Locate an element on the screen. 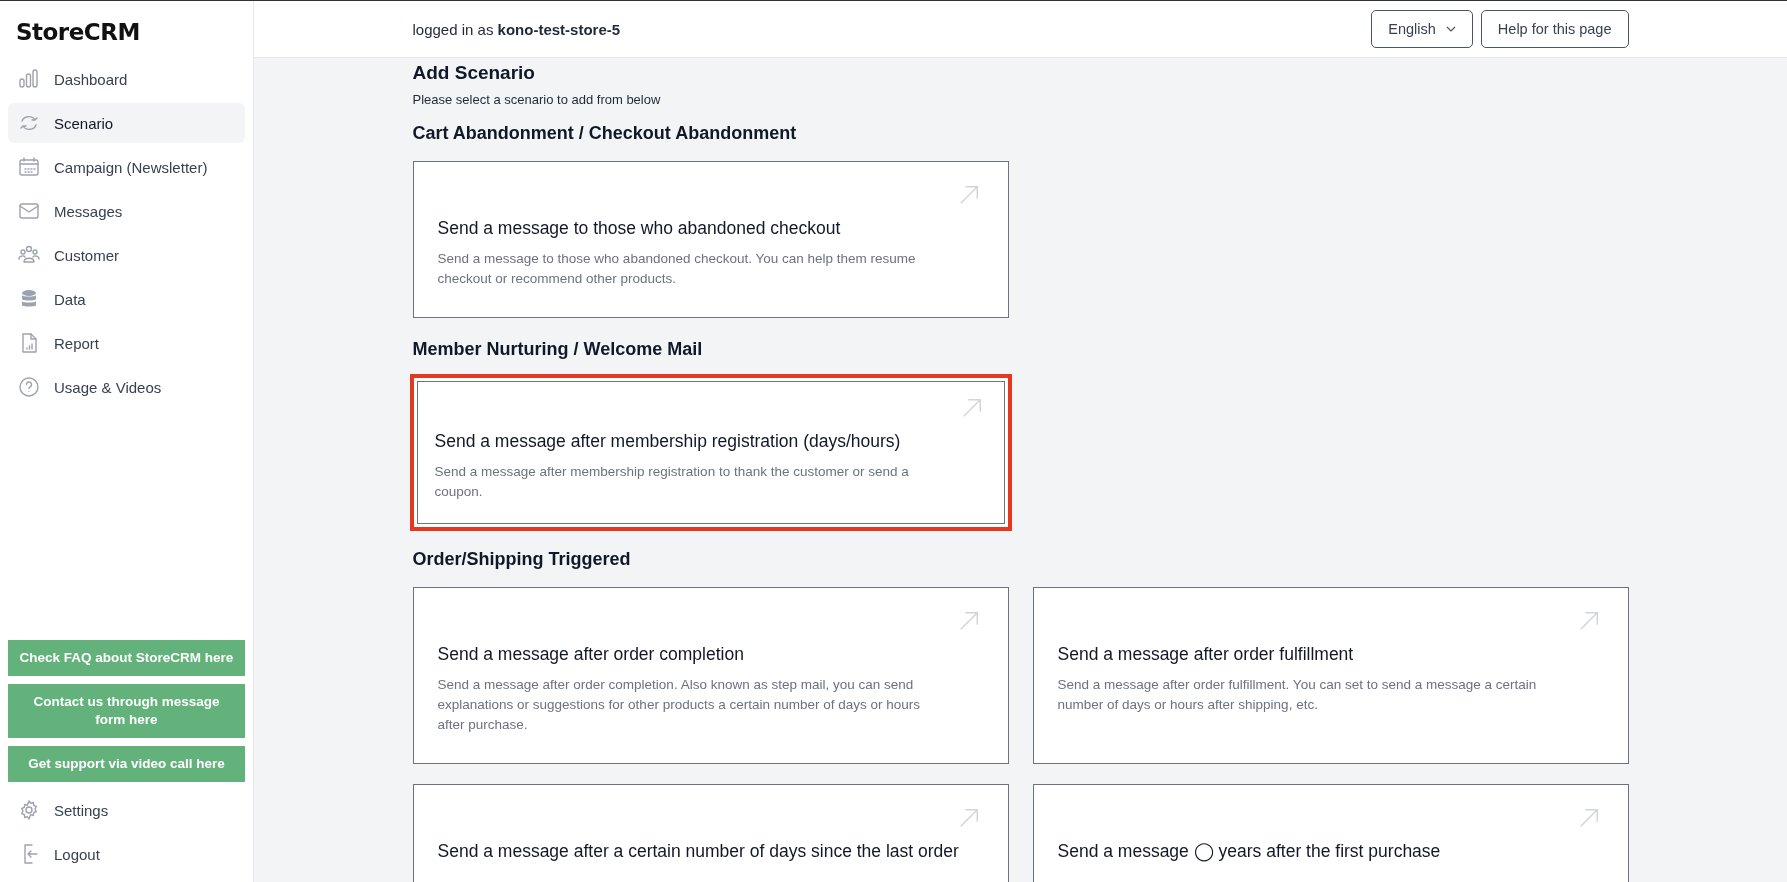 This screenshot has width=1787, height=882. card-description: Send a message after membership registration to thank the customer or send a coupon. is located at coordinates (672, 482).